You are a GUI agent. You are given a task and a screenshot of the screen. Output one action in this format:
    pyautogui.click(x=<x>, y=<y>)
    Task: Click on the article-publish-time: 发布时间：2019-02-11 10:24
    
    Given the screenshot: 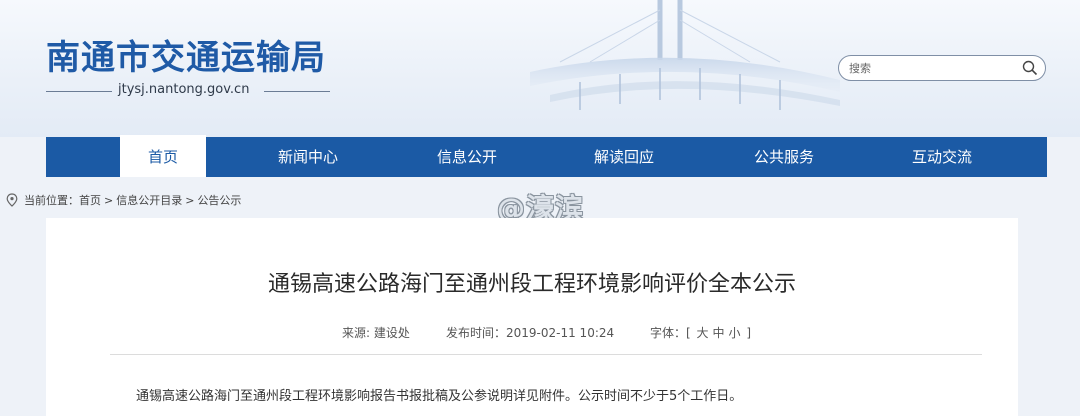 What is the action you would take?
    pyautogui.click(x=530, y=333)
    